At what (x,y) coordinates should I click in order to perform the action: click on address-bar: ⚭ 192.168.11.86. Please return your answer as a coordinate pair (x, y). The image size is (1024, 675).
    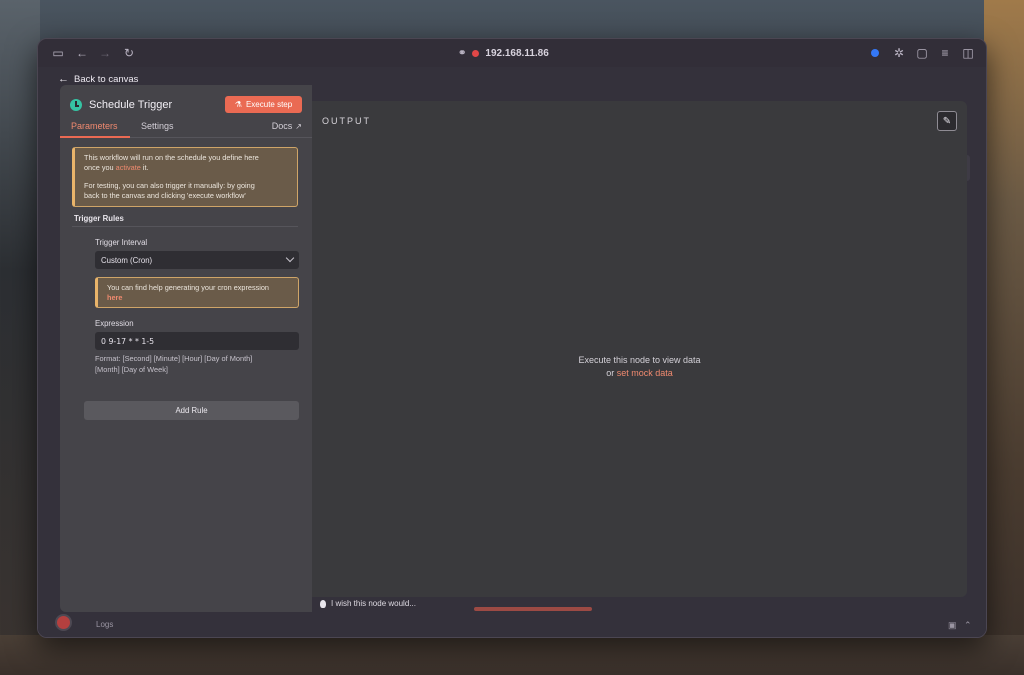
    Looking at the image, I should click on (503, 53).